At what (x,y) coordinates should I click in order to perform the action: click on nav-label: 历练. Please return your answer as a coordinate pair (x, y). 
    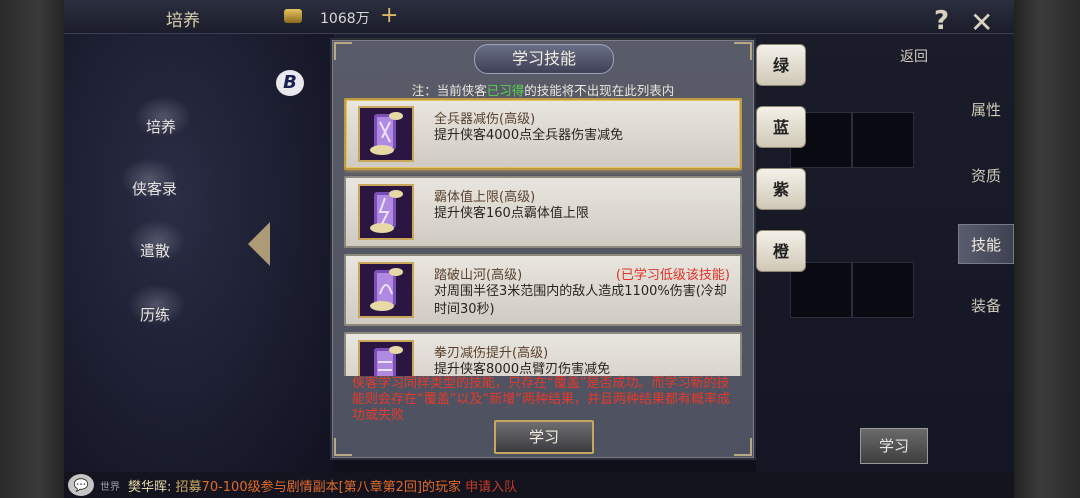
    Looking at the image, I should click on (155, 315).